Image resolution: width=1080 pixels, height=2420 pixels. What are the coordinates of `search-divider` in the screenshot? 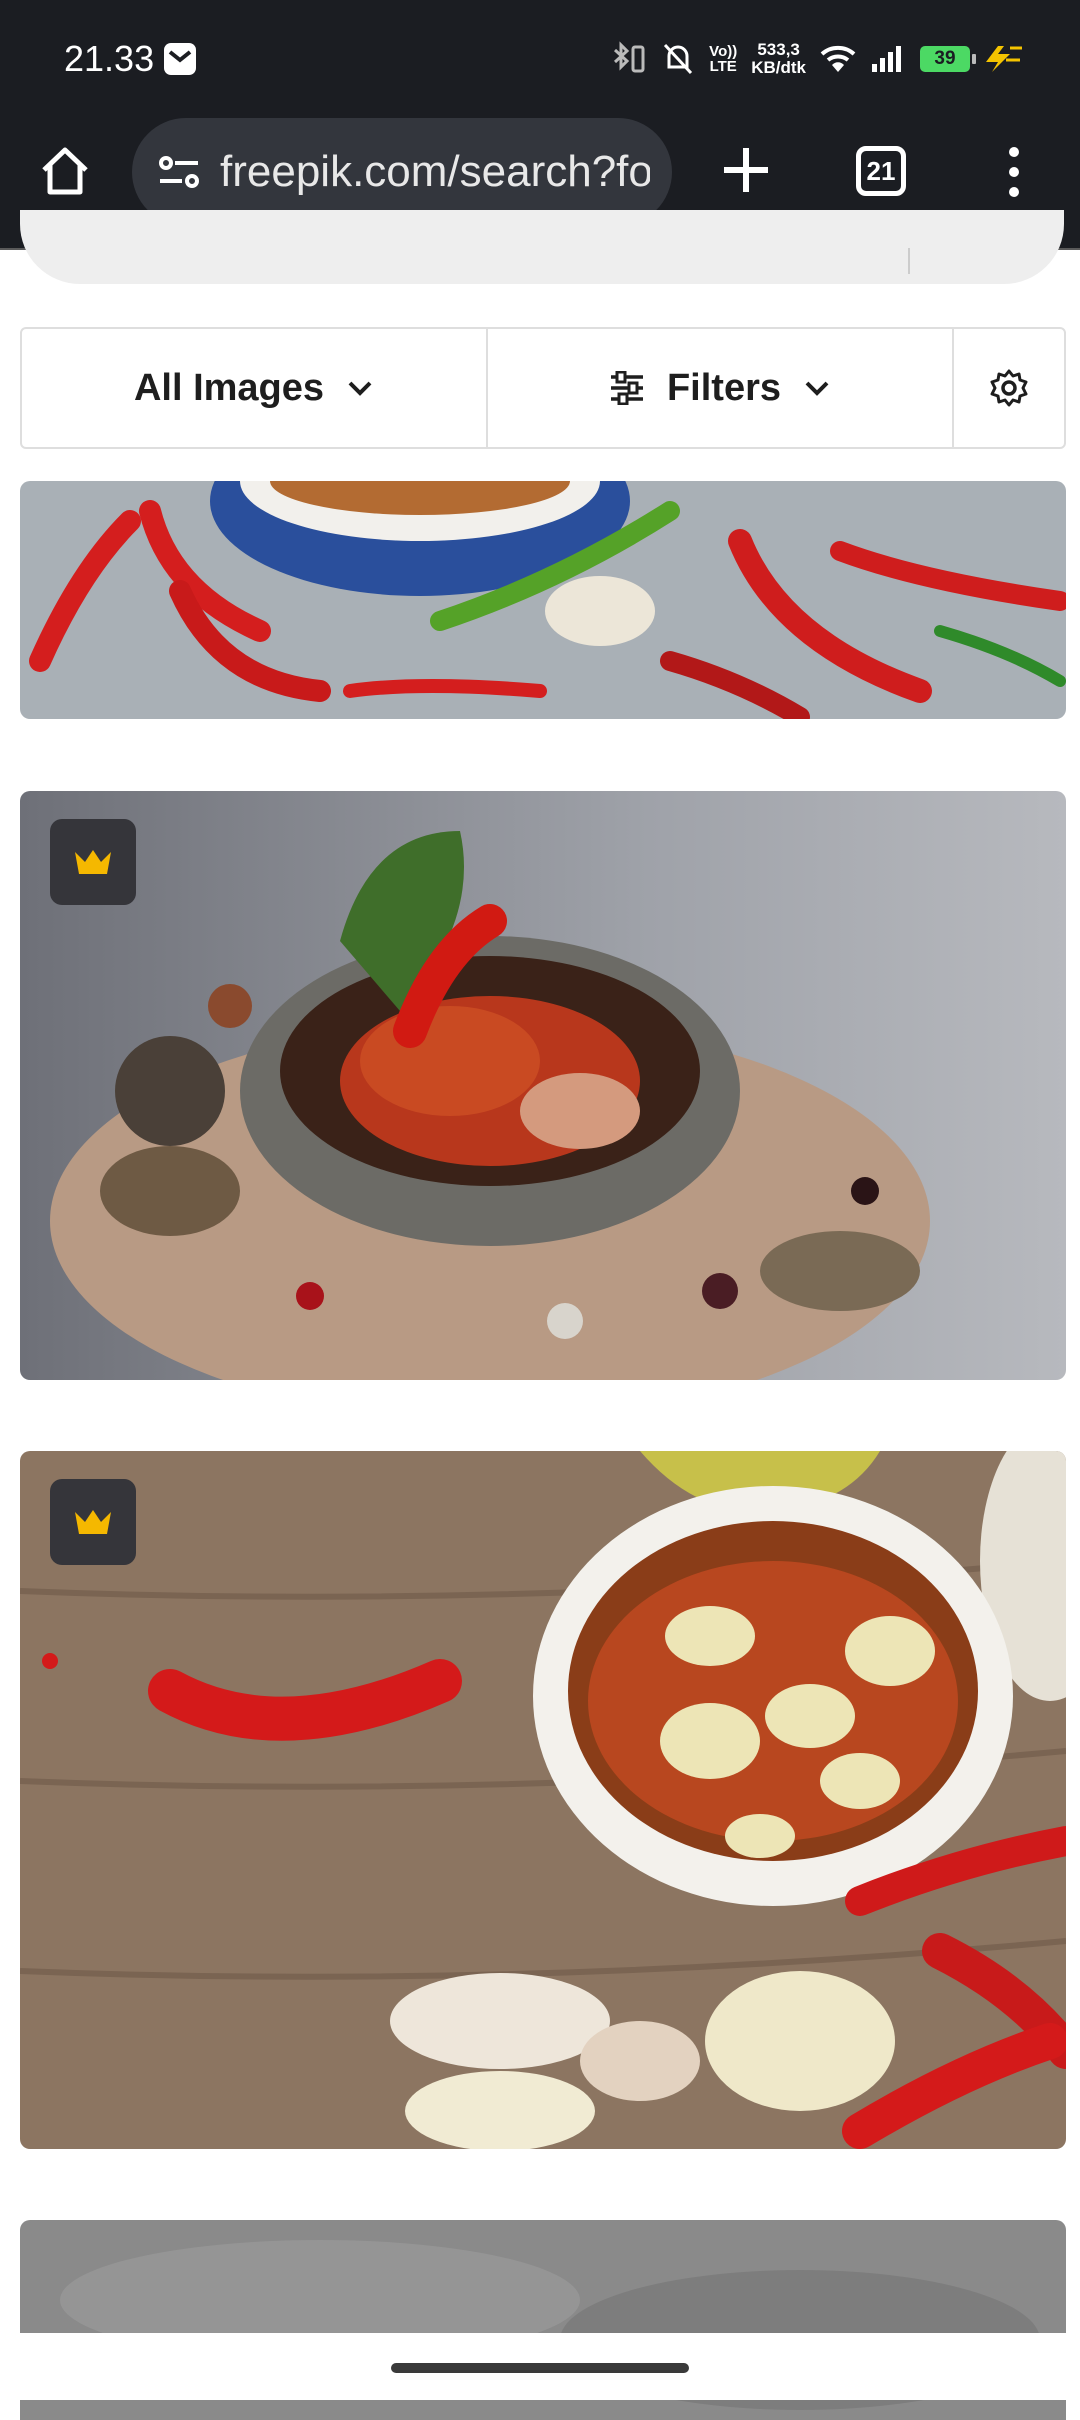 It's located at (909, 261).